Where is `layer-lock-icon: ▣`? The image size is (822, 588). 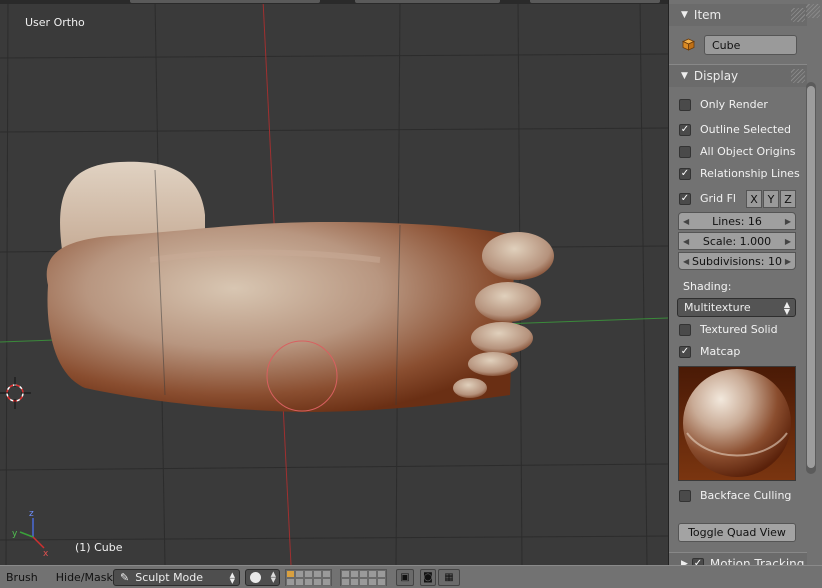
layer-lock-icon: ▣ is located at coordinates (405, 577).